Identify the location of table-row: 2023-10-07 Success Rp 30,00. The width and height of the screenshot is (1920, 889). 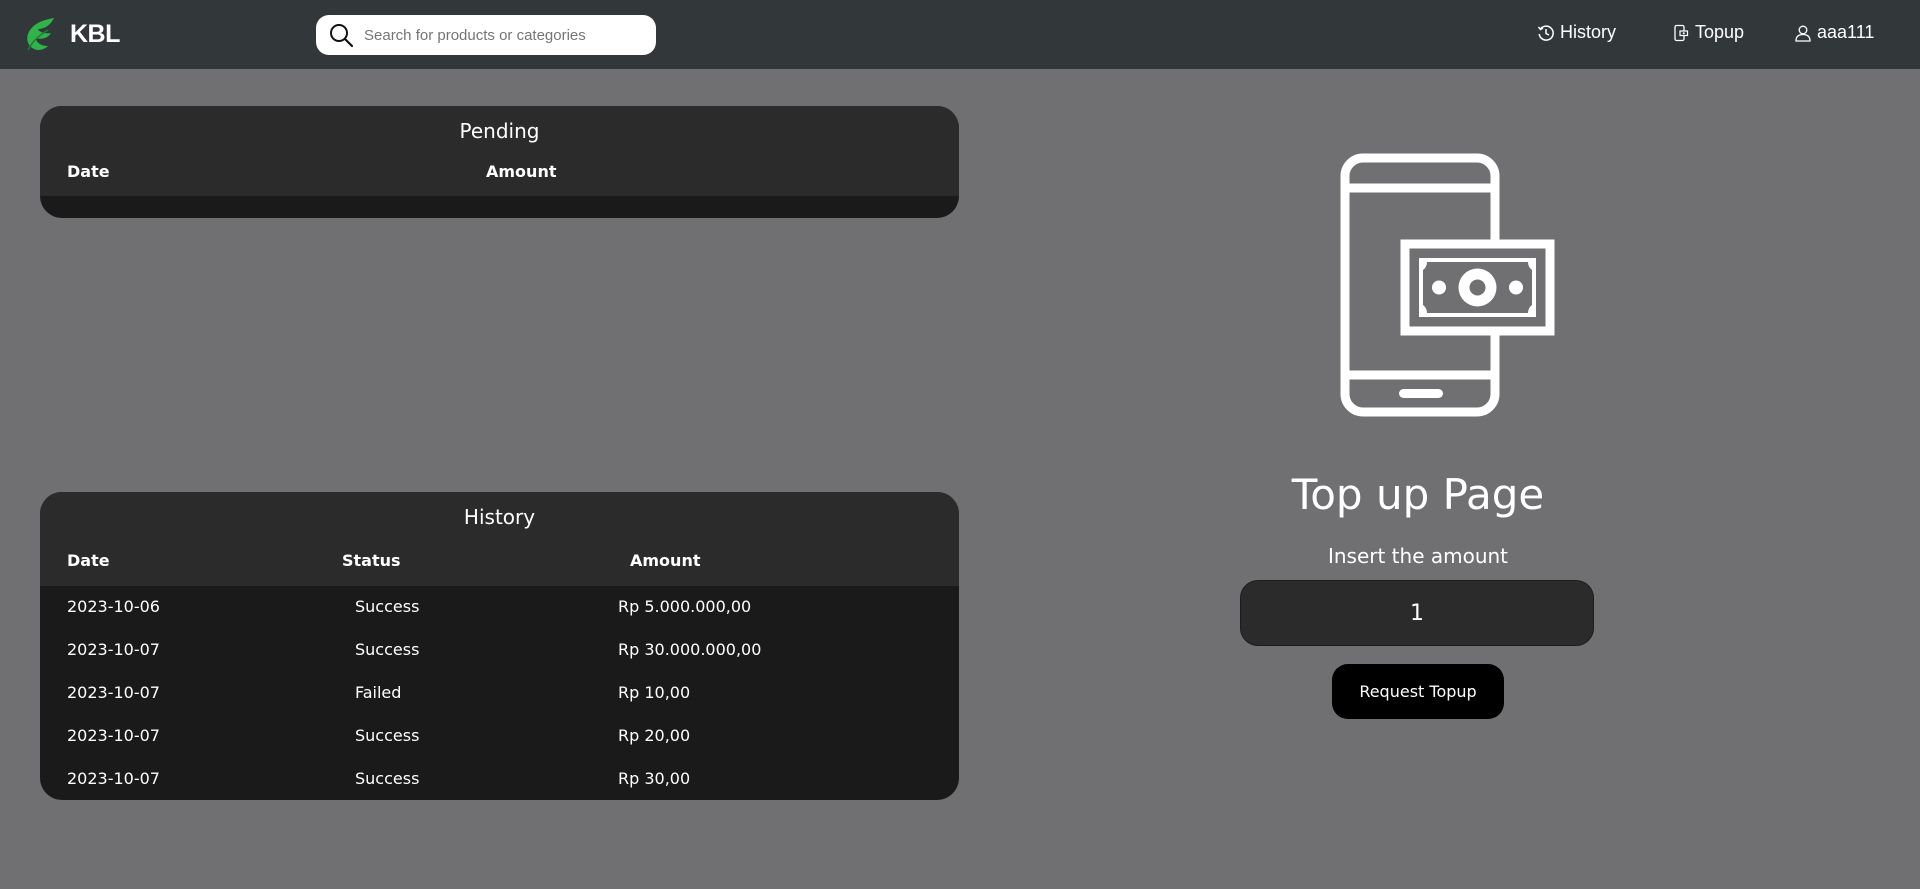
(499, 779).